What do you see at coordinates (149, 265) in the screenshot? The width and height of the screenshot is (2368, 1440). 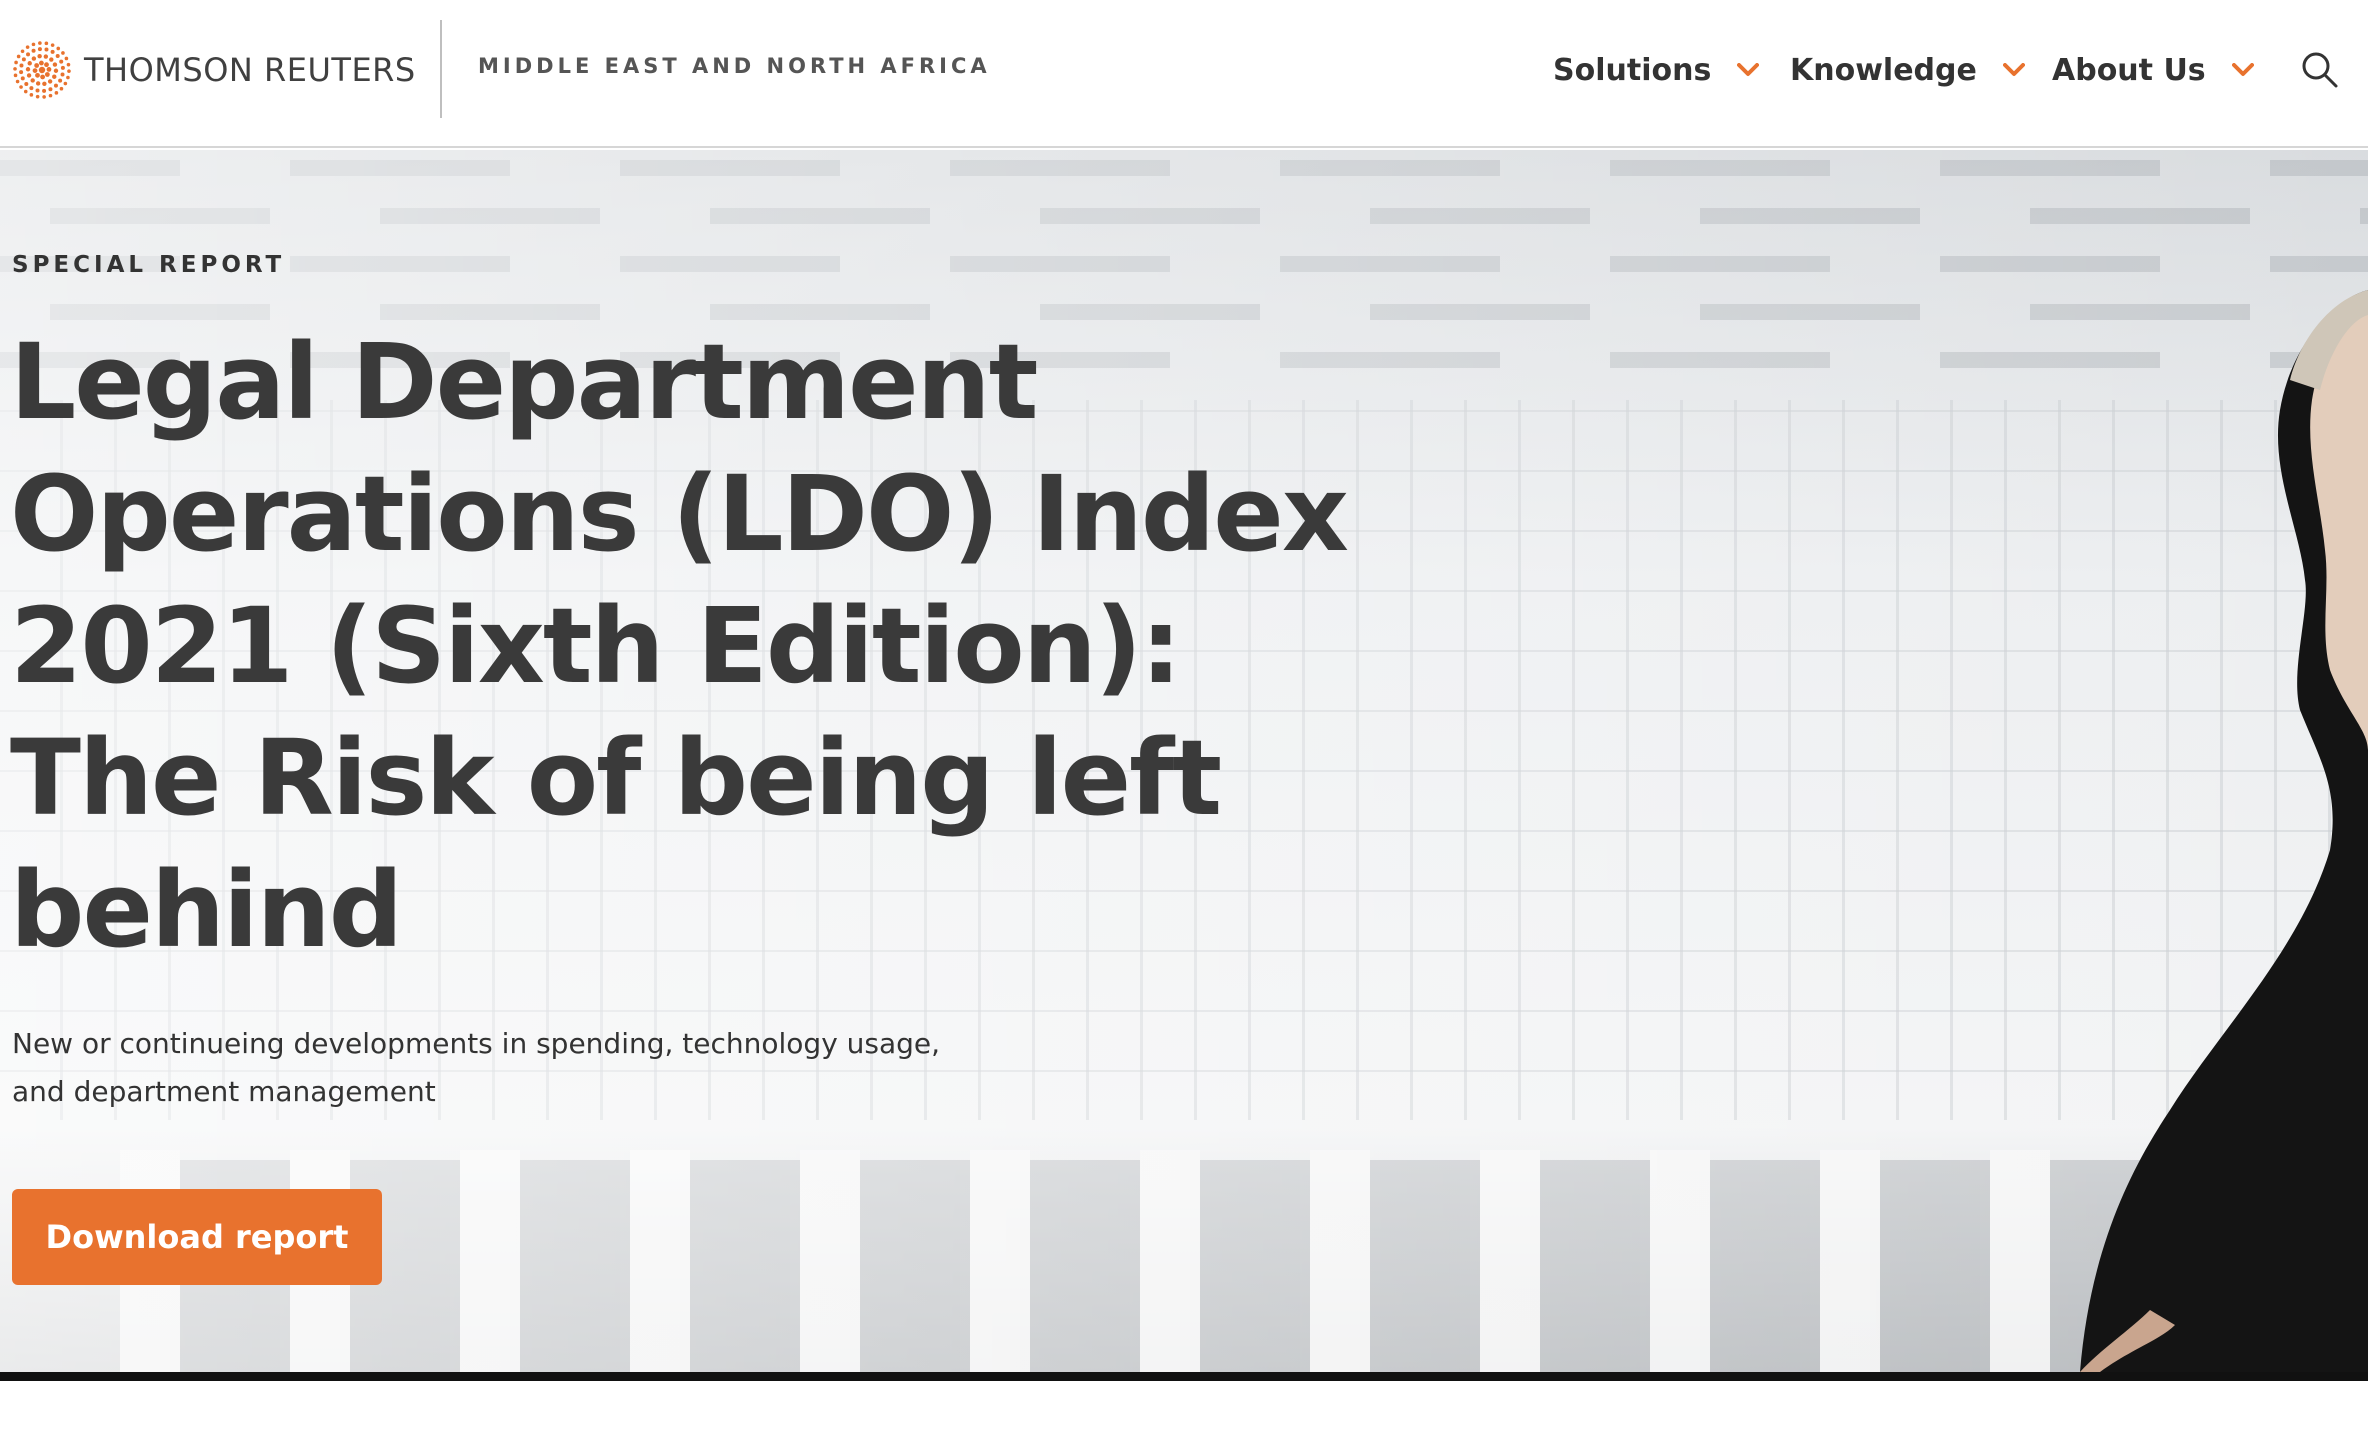 I see `special-report-eyebrow: SPECIAL REPORT` at bounding box center [149, 265].